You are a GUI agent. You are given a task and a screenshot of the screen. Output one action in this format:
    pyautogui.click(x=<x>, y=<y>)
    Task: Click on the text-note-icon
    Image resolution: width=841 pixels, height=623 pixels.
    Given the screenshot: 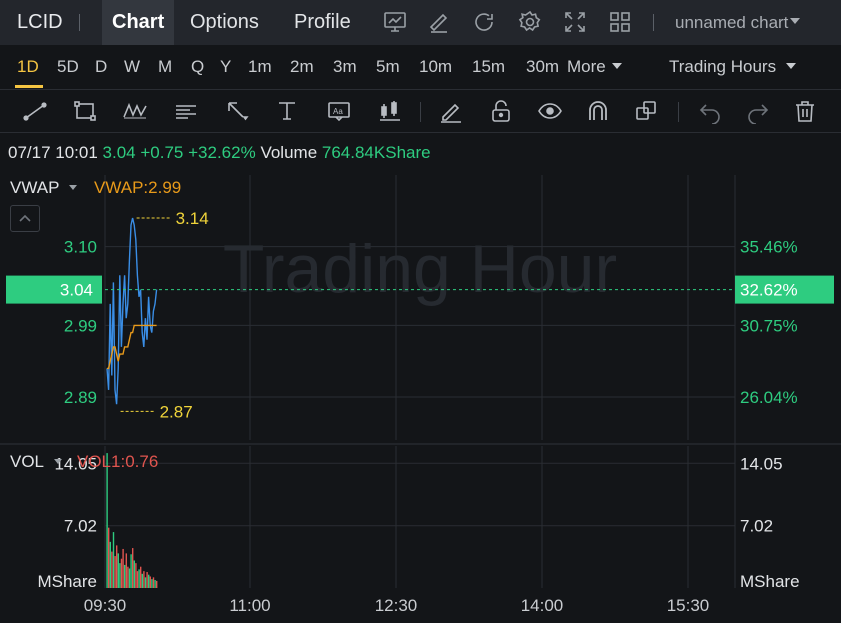 What is the action you would take?
    pyautogui.click(x=186, y=111)
    